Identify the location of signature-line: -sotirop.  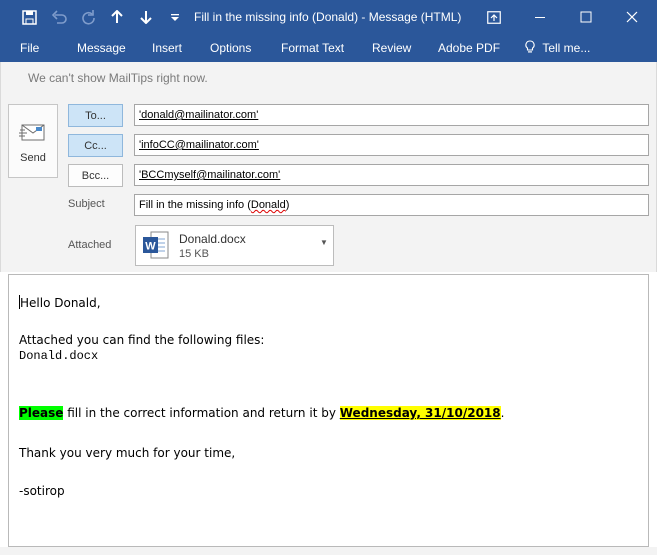
(42, 491).